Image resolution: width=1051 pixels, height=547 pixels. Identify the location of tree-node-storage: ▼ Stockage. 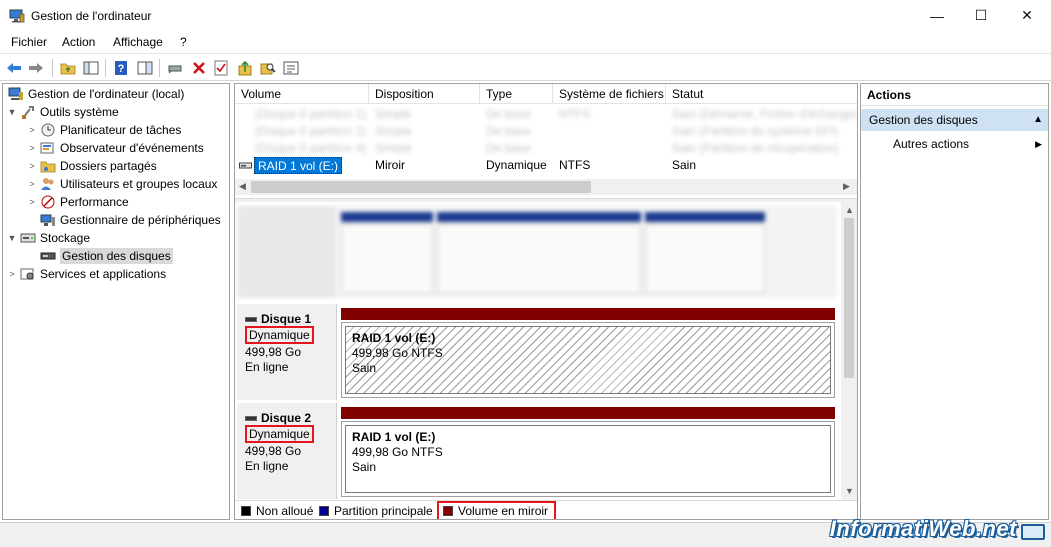
(48, 238).